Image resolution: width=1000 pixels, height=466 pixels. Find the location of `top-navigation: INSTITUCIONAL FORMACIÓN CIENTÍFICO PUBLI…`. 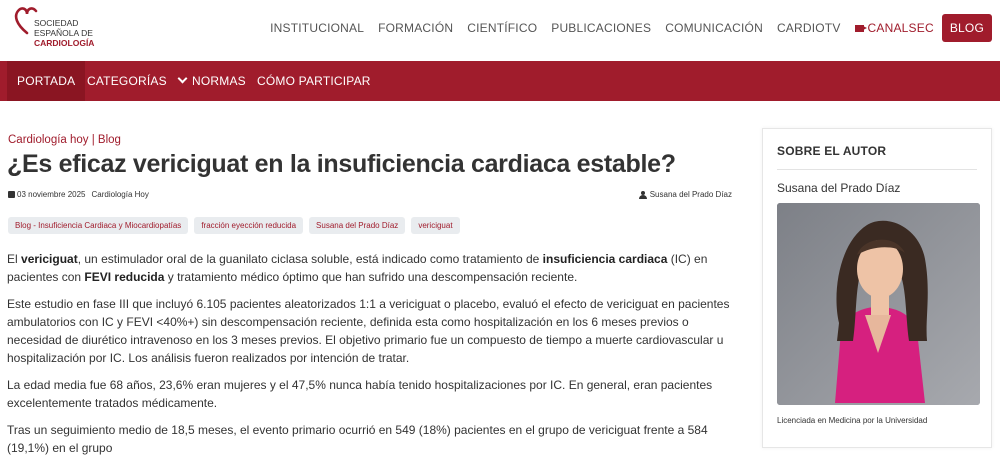

top-navigation: INSTITUCIONAL FORMACIÓN CIENTÍFICO PUBLI… is located at coordinates (624, 28).